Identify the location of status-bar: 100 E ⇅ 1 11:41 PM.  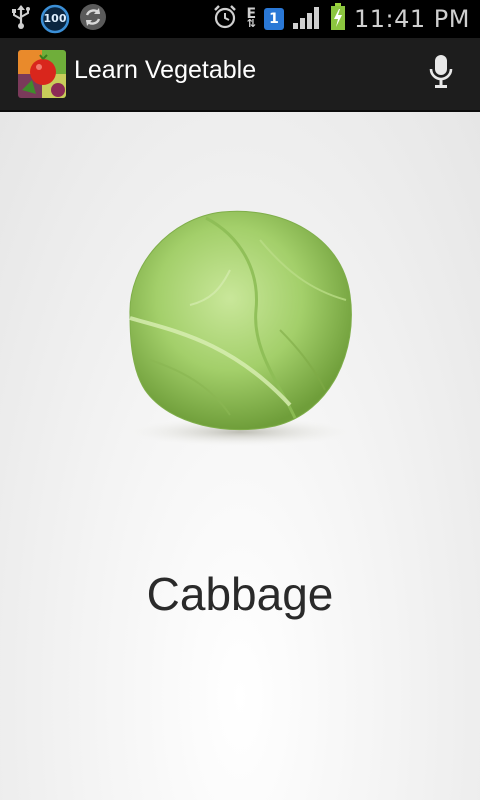
(240, 19).